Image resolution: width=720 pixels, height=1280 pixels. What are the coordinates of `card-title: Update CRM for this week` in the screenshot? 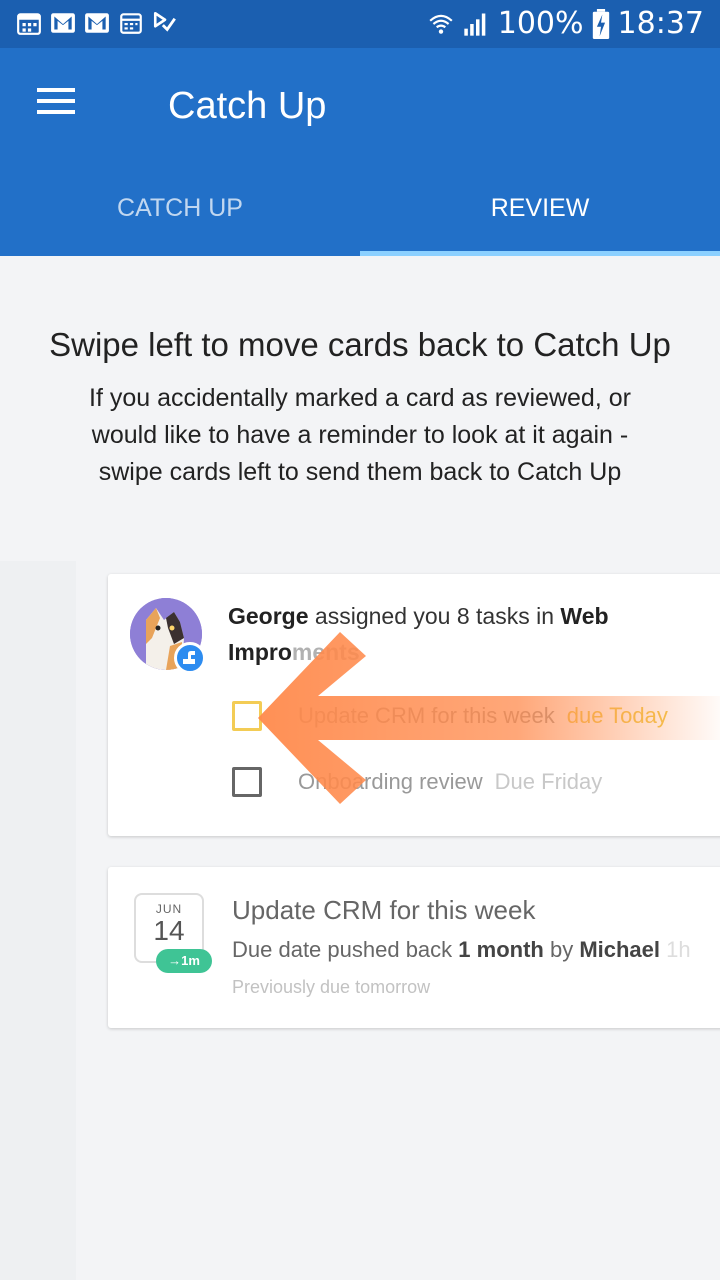 It's located at (384, 910).